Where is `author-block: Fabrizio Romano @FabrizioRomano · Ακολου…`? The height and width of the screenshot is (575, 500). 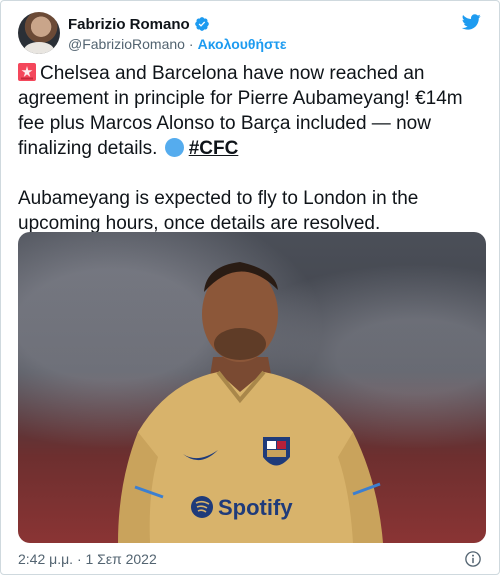 author-block: Fabrizio Romano @FabrizioRomano · Ακολου… is located at coordinates (177, 34).